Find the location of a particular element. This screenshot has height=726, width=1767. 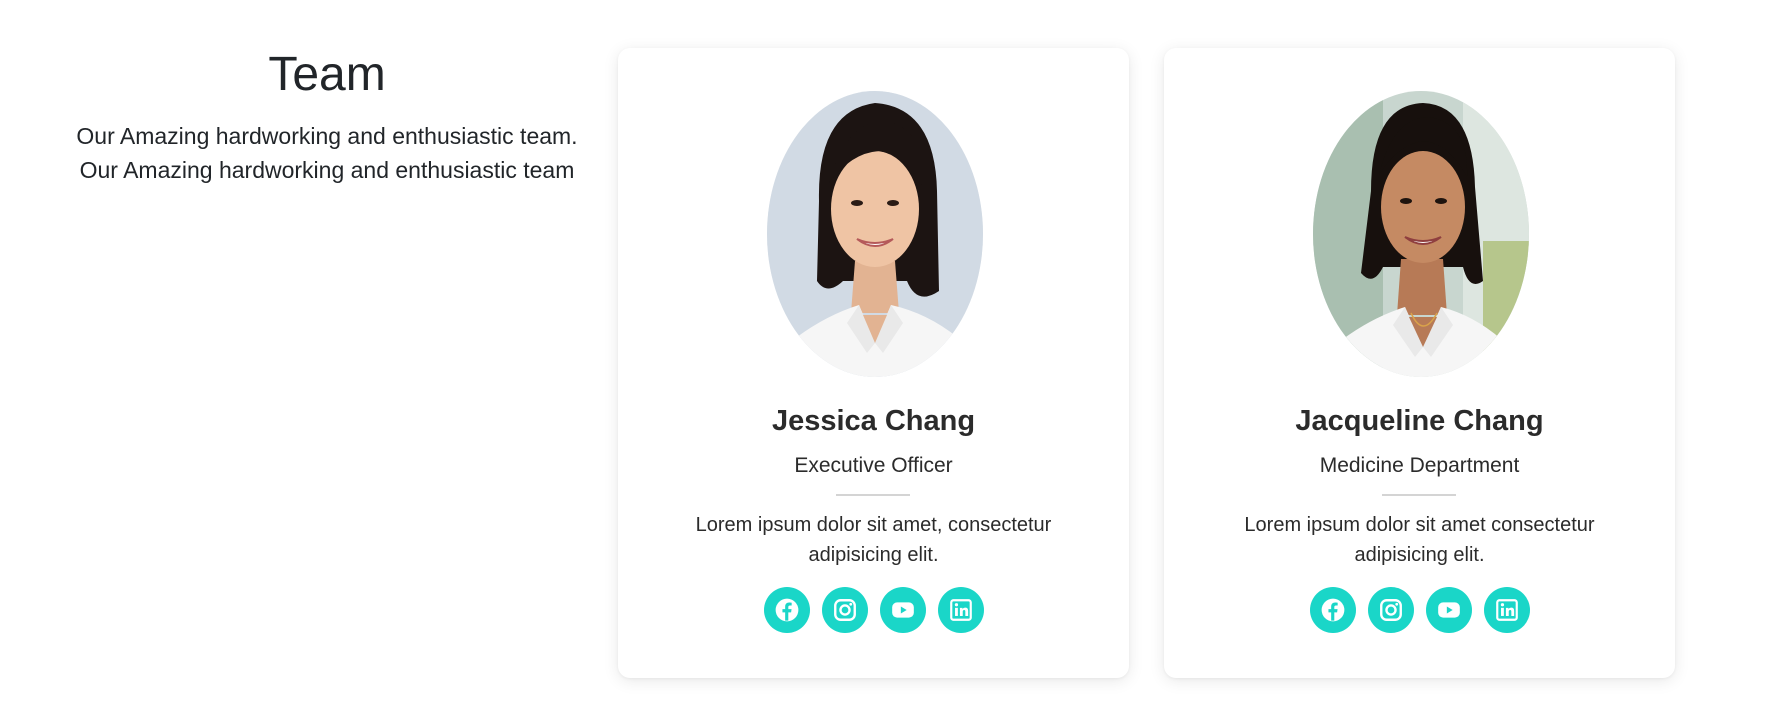

member-role: Executive Officer is located at coordinates (873, 465).